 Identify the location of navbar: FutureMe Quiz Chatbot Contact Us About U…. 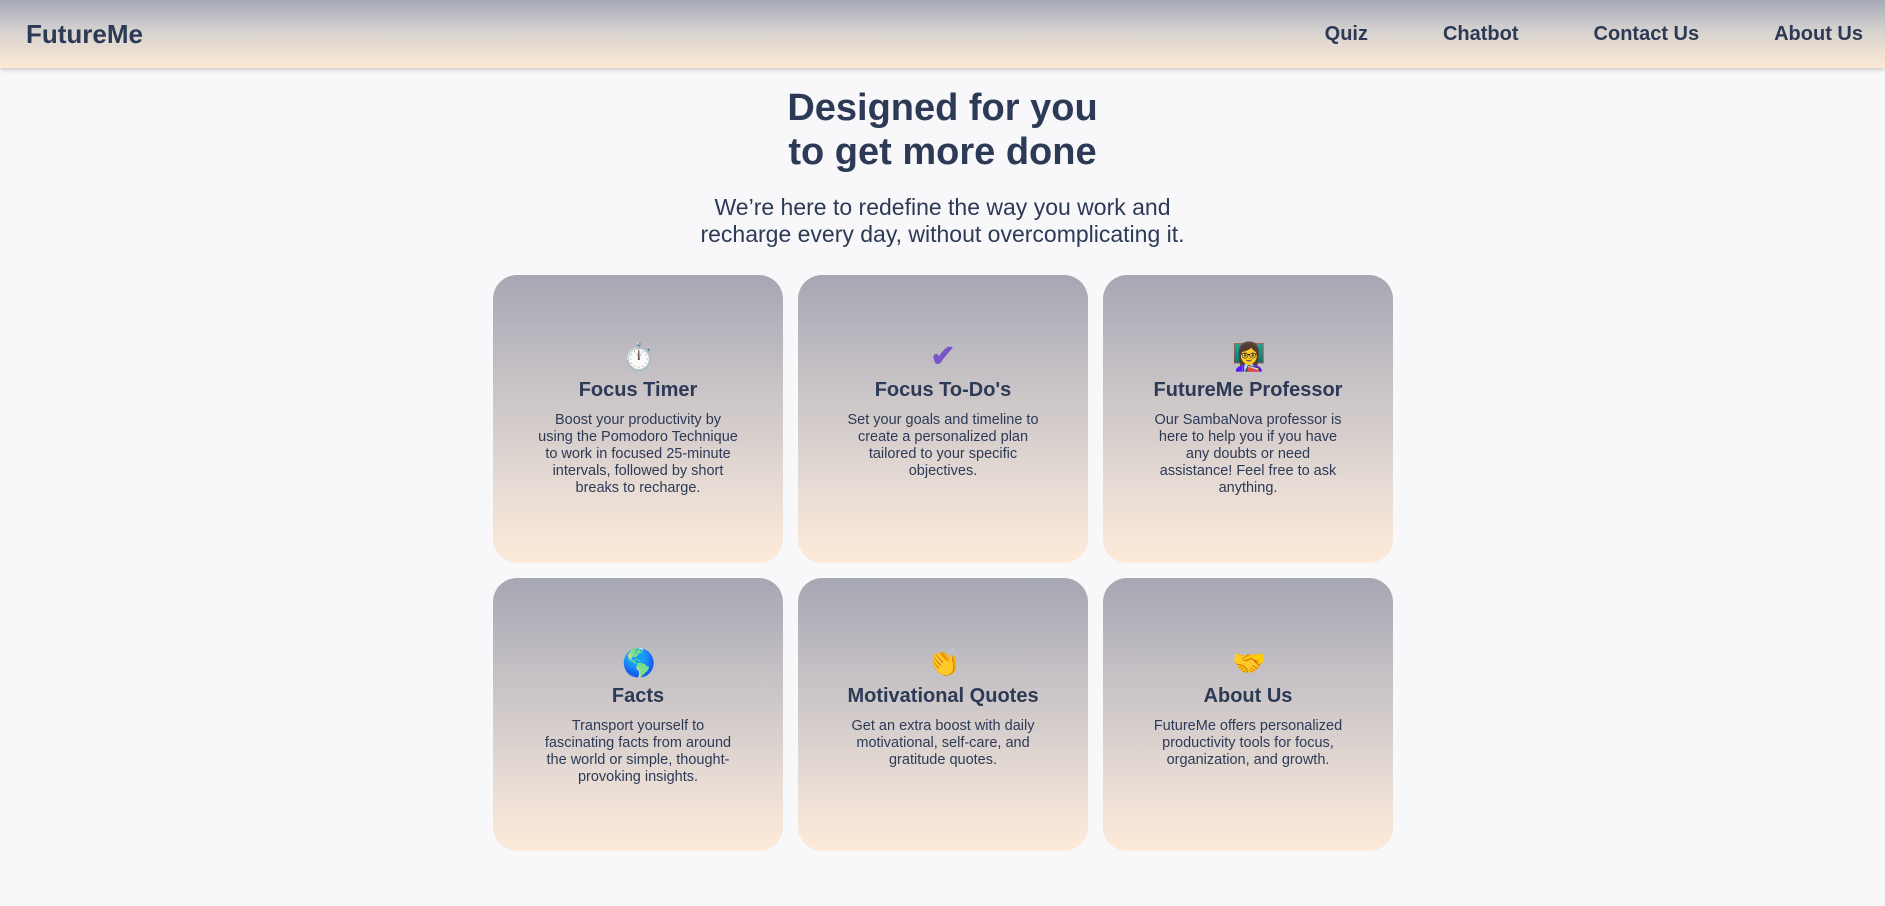
(942, 34).